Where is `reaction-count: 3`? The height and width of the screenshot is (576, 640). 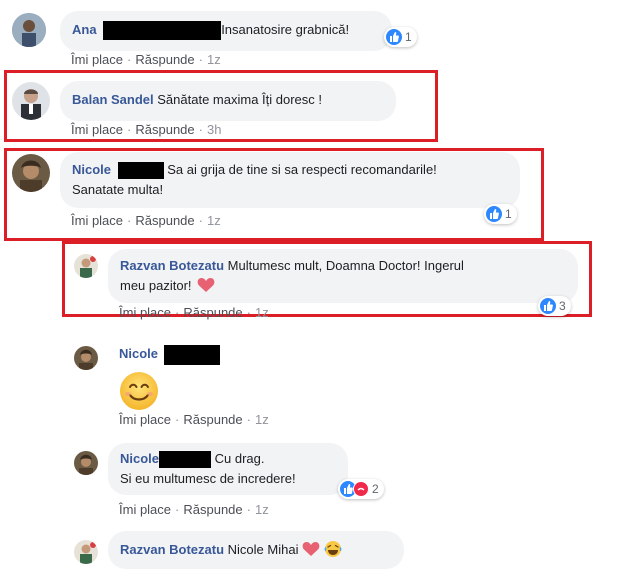
reaction-count: 3 is located at coordinates (554, 306).